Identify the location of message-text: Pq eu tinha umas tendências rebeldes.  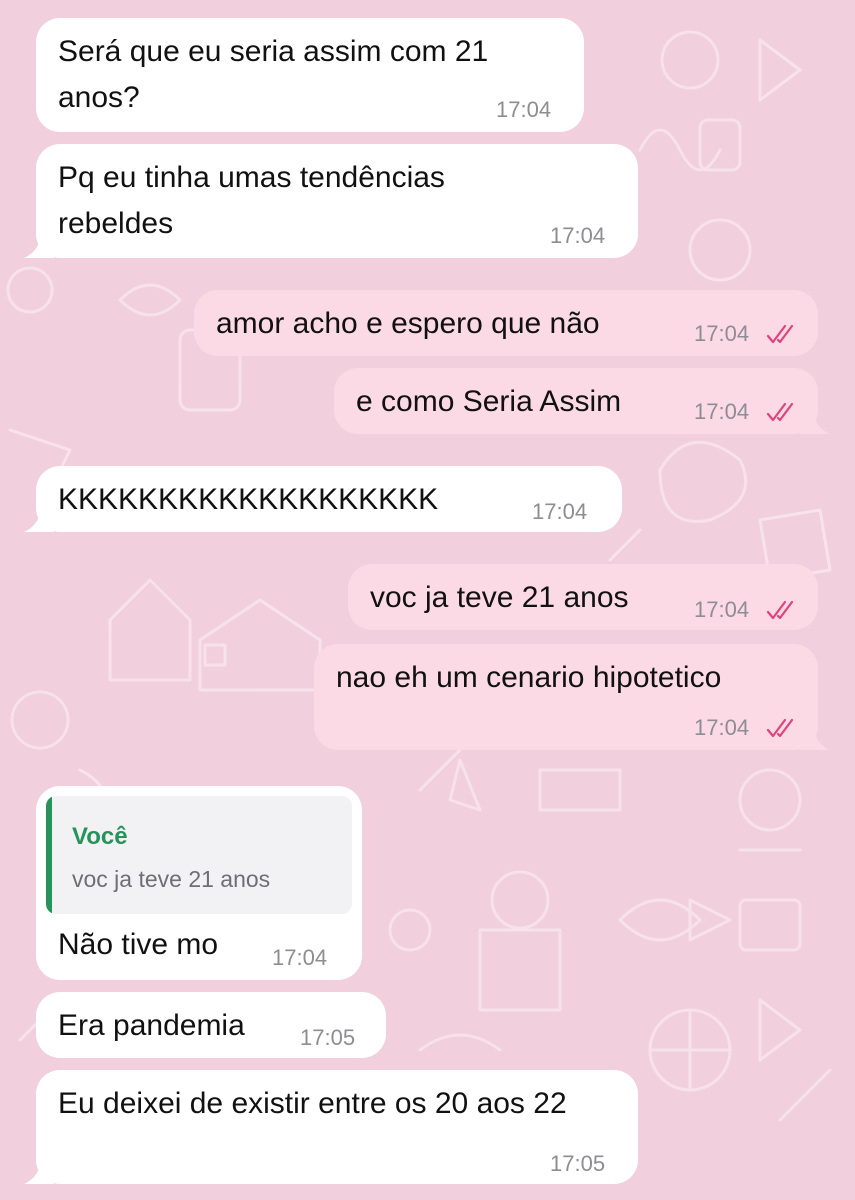
(251, 200).